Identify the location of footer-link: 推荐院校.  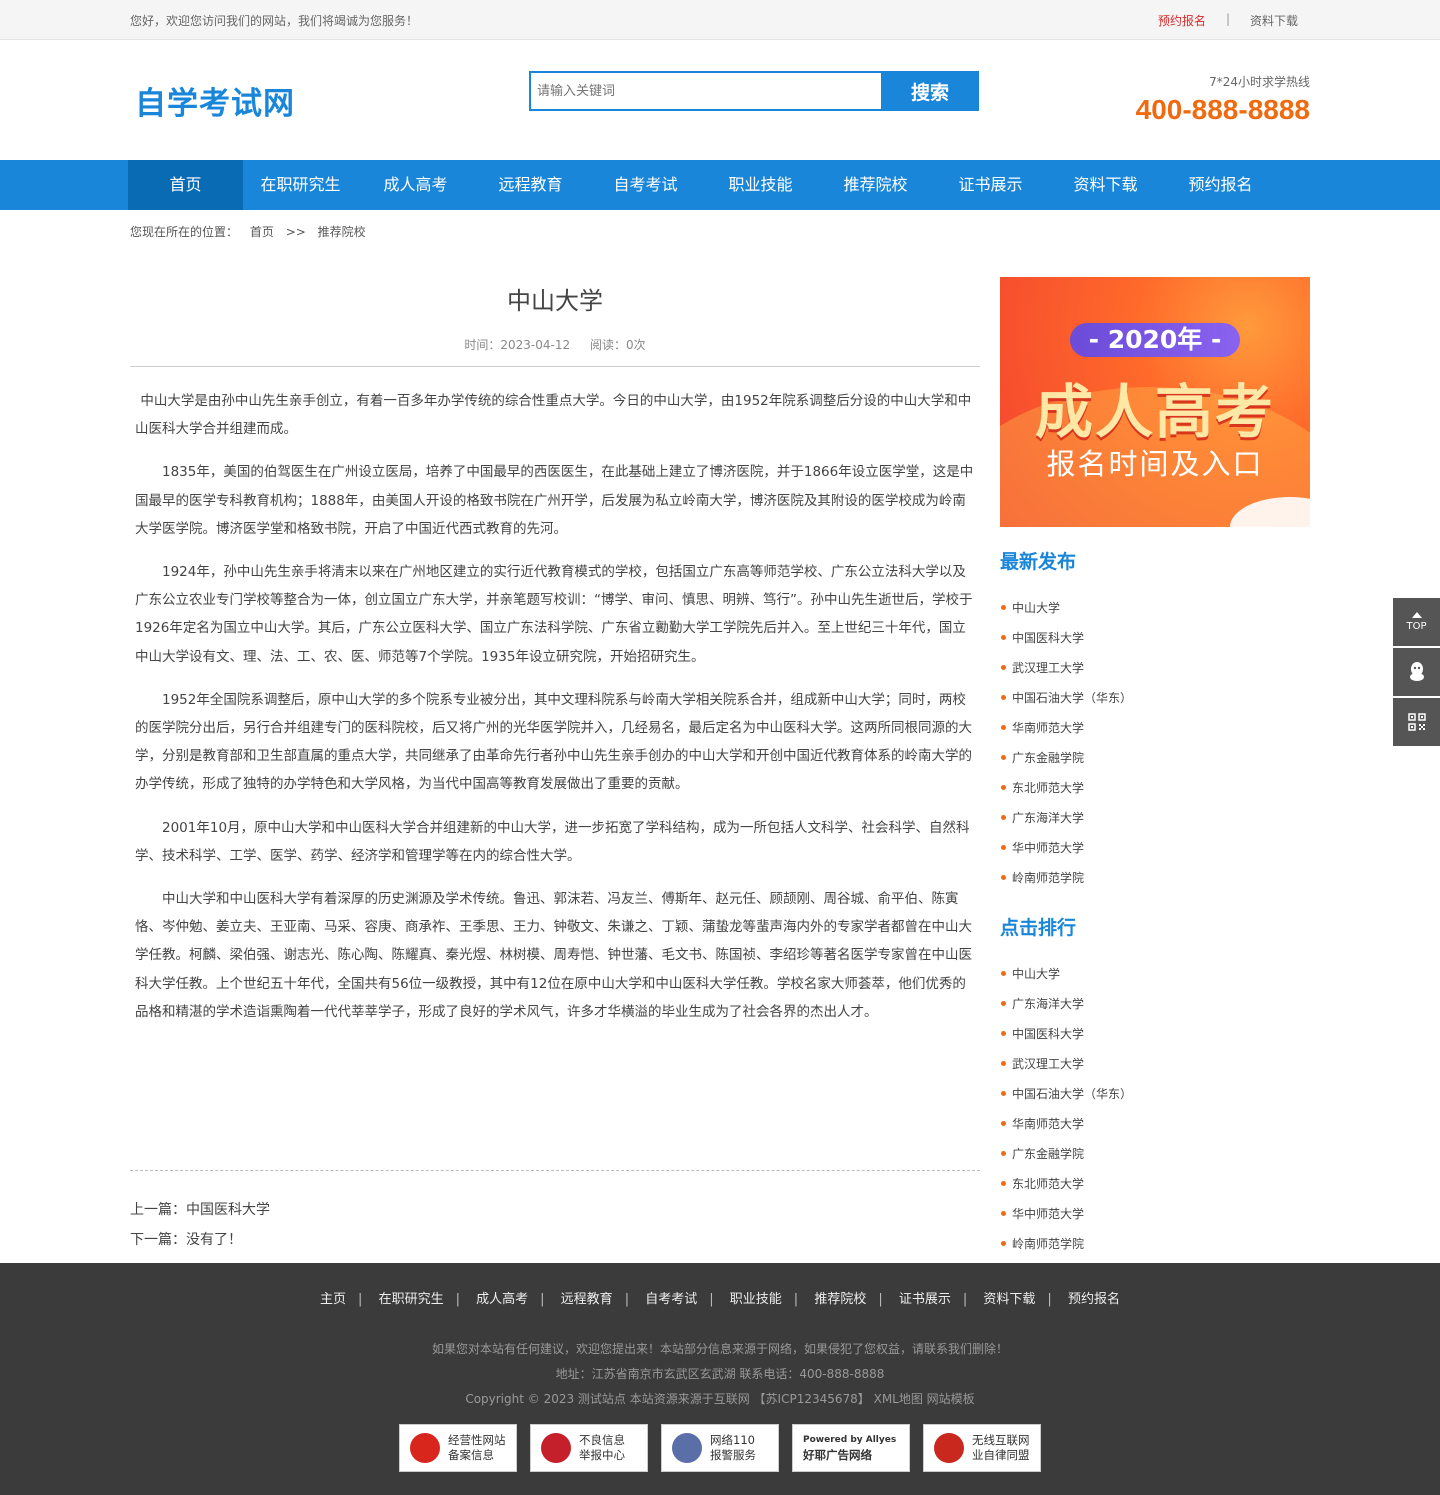
(840, 1299).